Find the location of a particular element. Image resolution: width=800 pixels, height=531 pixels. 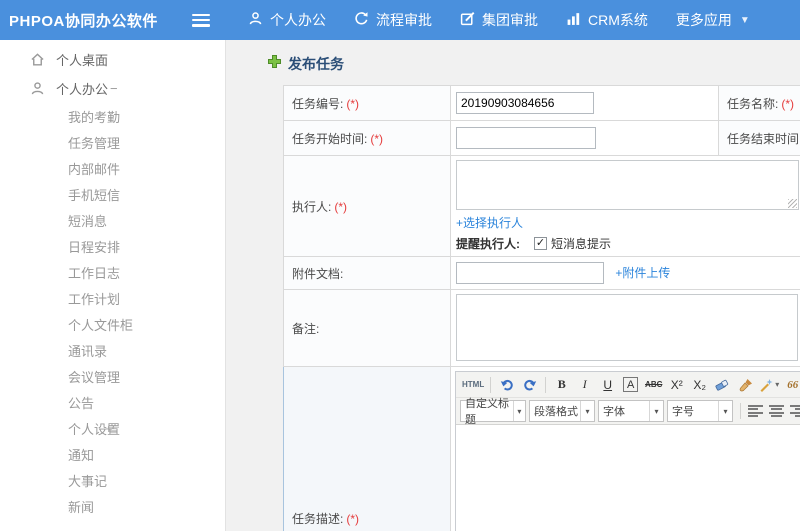

underline-button: U is located at coordinates (607, 385).